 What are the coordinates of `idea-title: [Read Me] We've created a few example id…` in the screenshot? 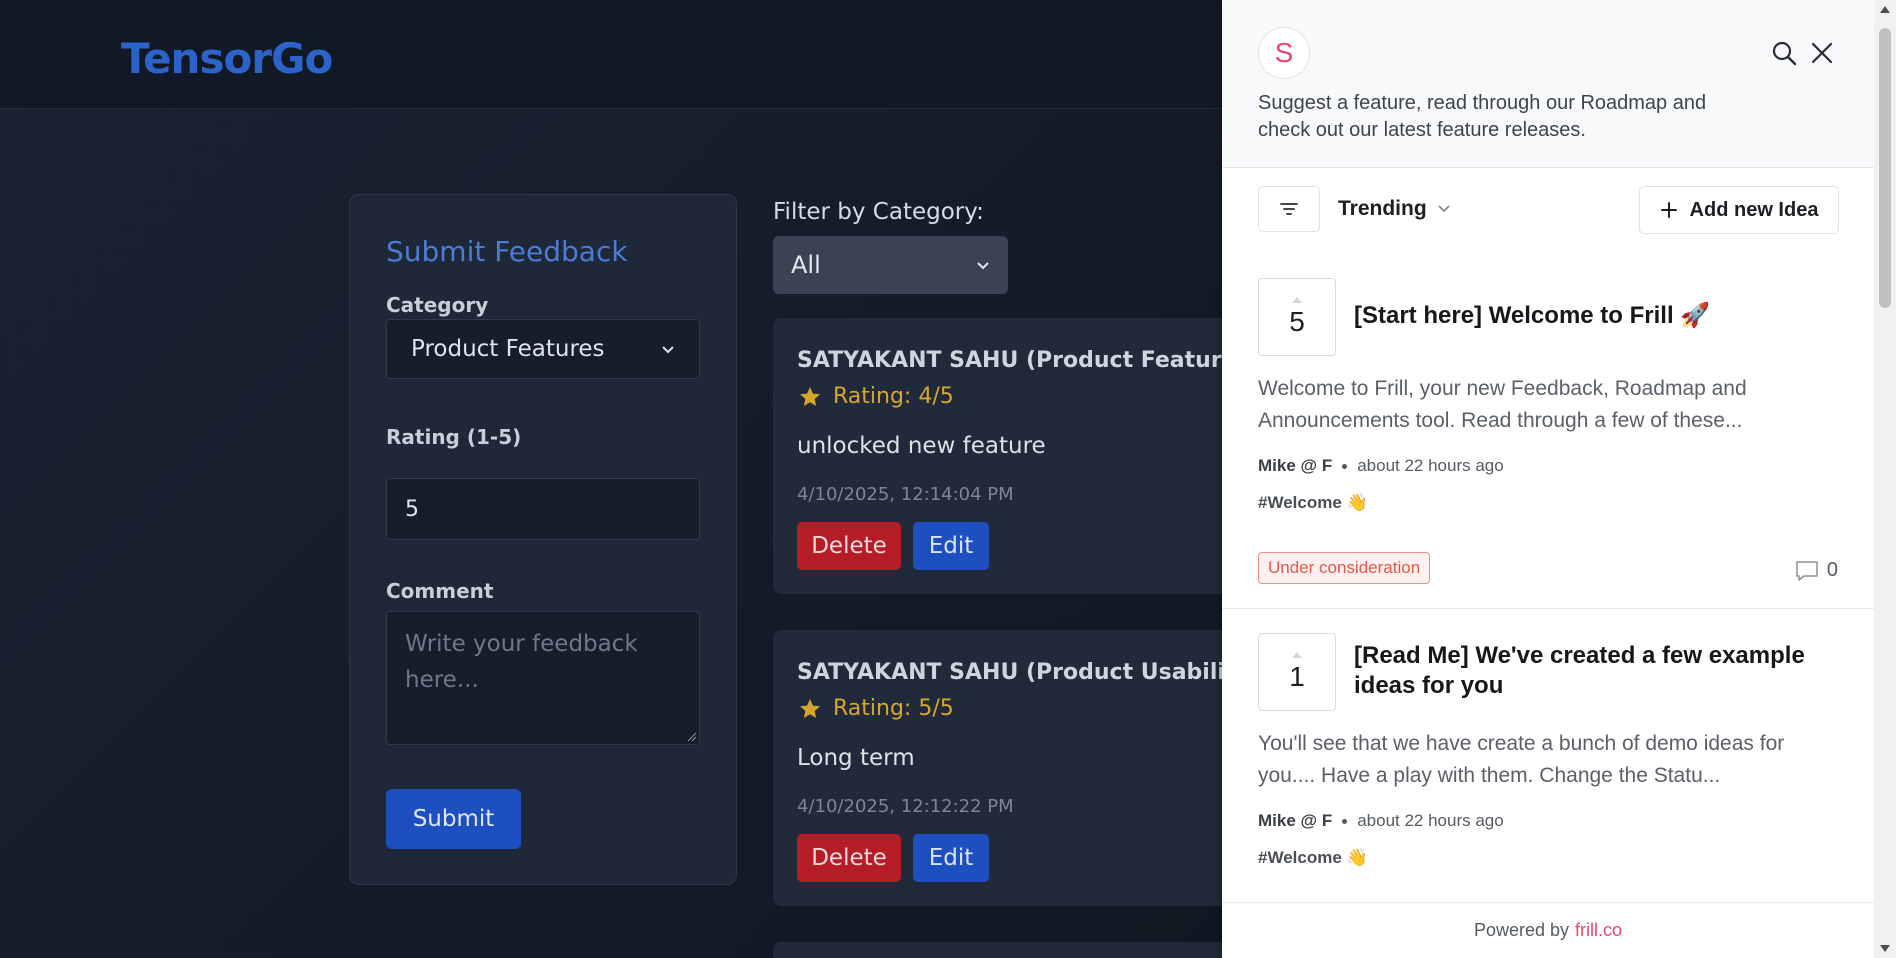 It's located at (1589, 671).